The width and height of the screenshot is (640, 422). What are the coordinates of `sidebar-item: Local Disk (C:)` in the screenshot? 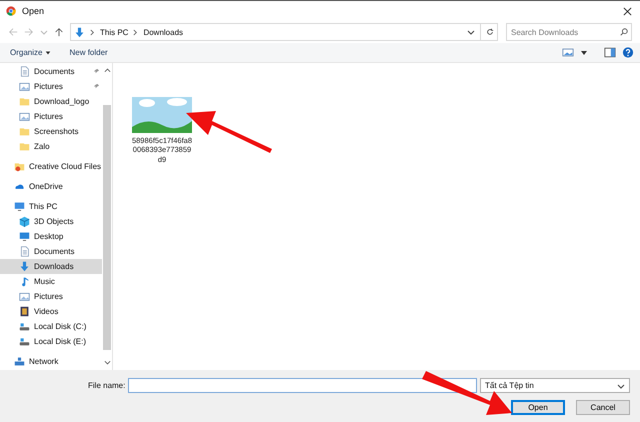 It's located at (51, 326).